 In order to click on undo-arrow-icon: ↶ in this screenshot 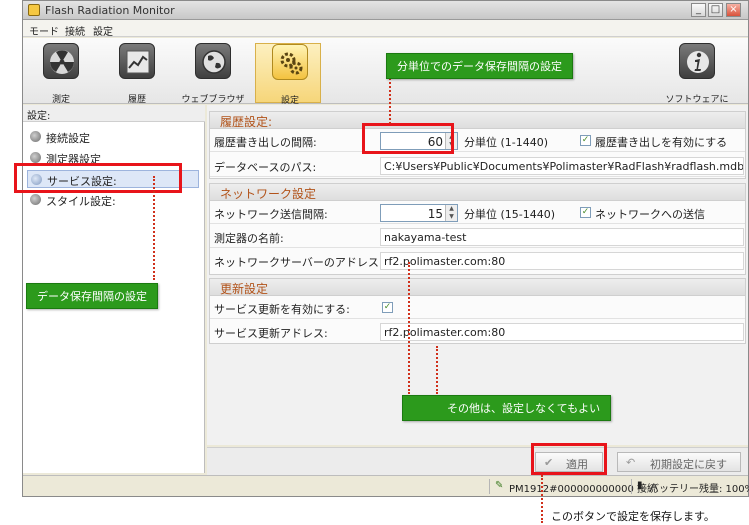, I will do `click(631, 462)`.